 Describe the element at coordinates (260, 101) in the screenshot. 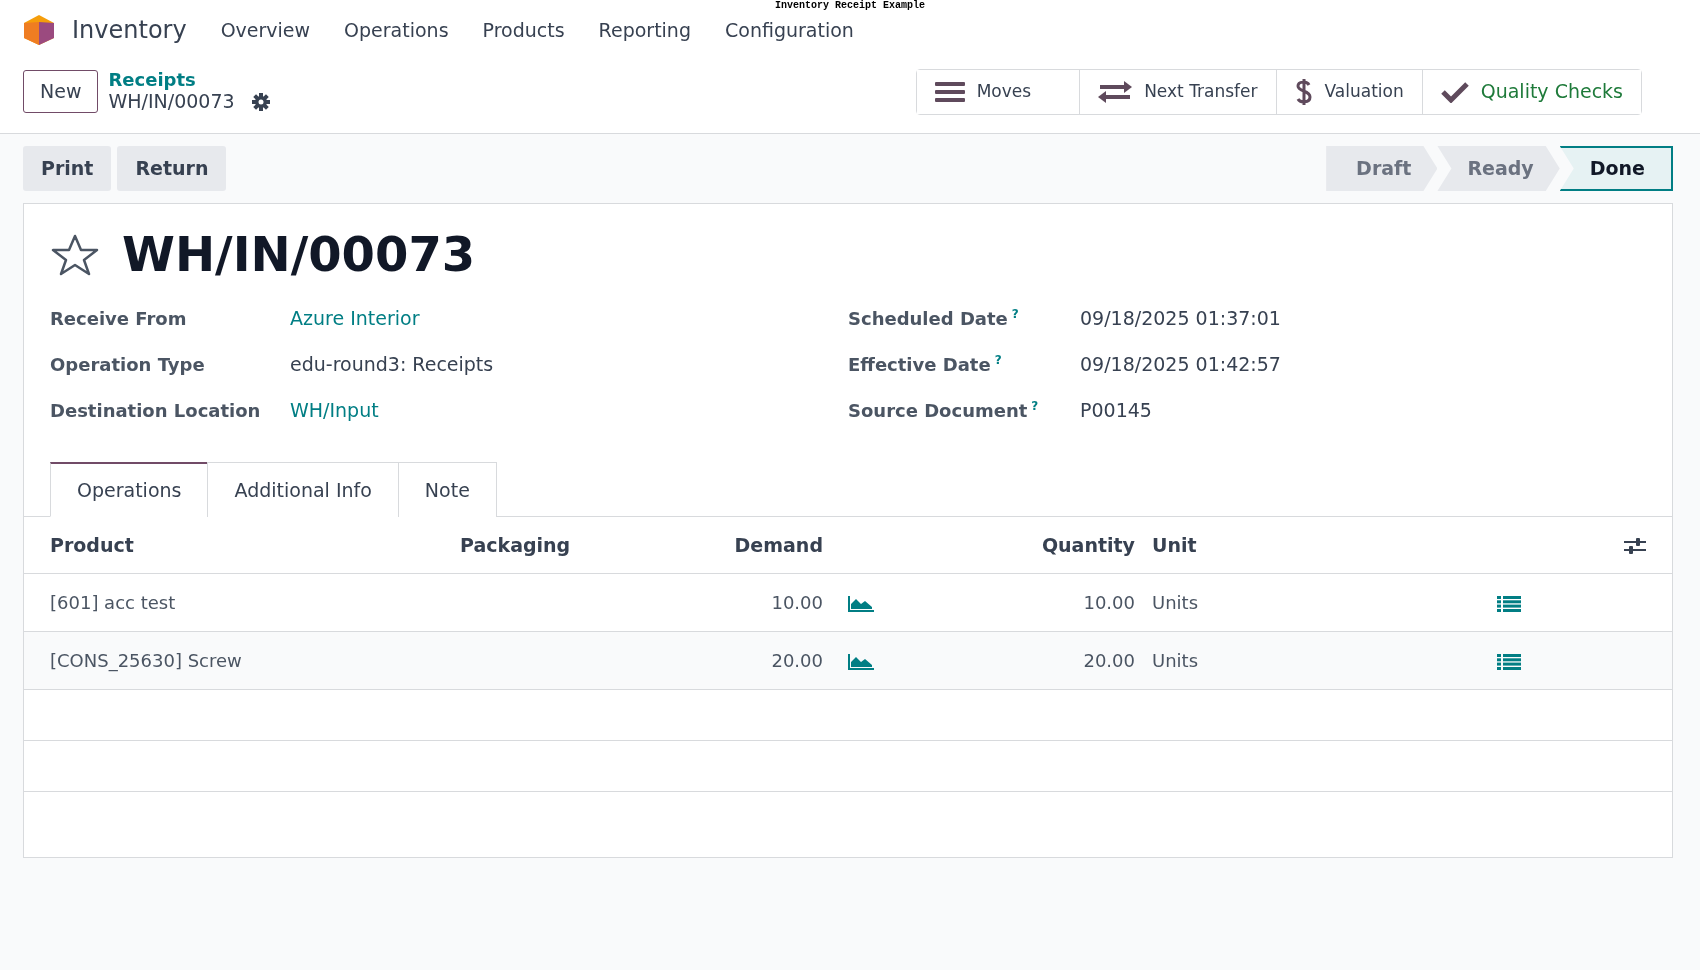

I see `settings-icon` at that location.